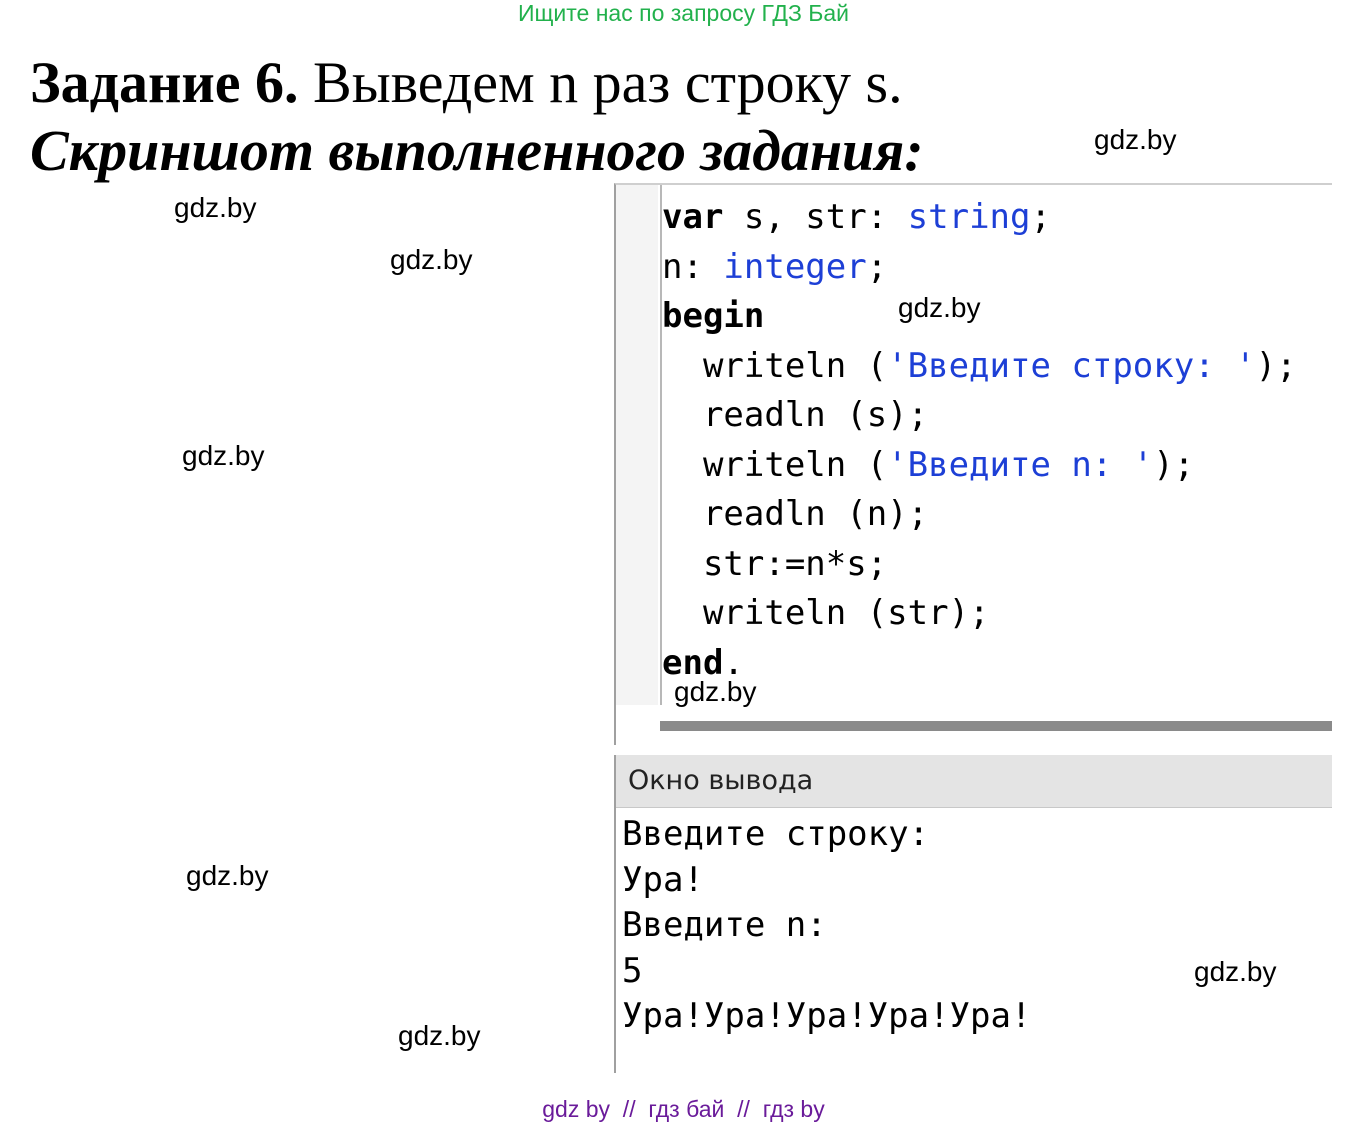  I want to click on top-banner: Ищите нас по запросу ГДЗ Бай, so click(683, 13).